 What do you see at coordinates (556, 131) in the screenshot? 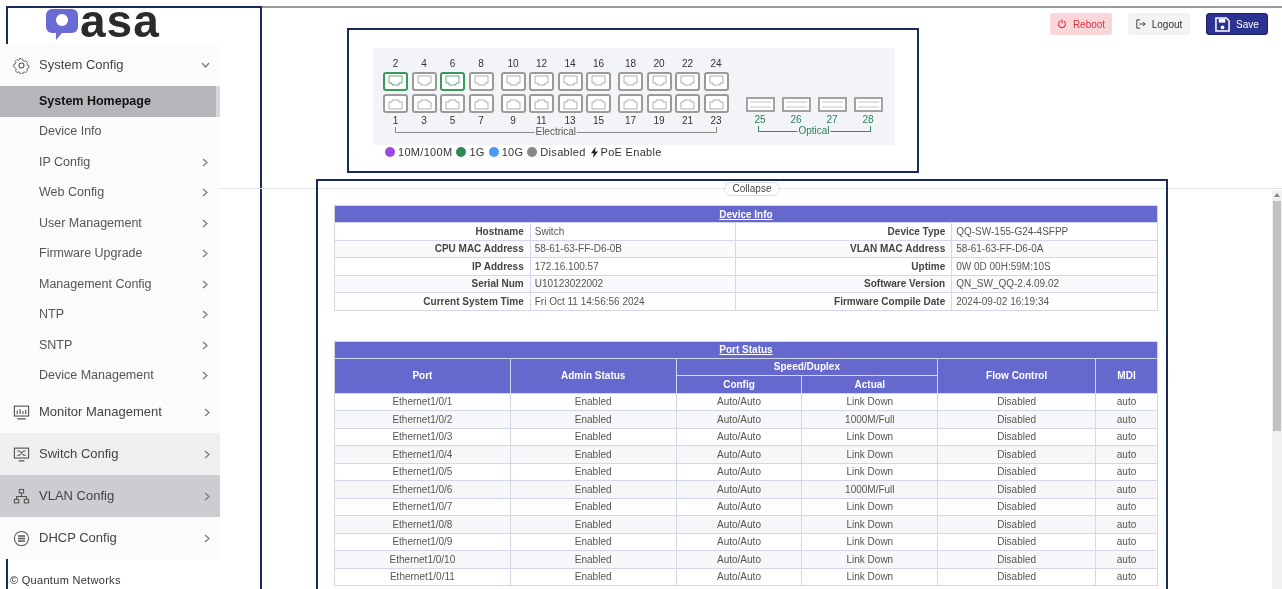
I see `group-label: Electrical` at bounding box center [556, 131].